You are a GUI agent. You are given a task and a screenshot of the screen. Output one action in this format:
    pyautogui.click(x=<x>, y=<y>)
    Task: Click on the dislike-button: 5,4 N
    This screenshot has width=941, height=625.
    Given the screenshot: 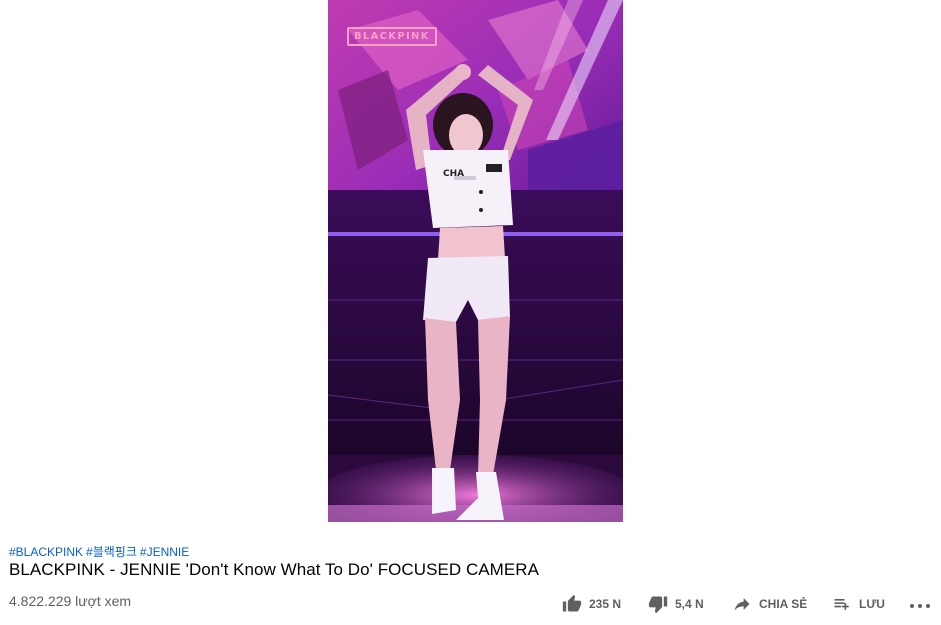 What is the action you would take?
    pyautogui.click(x=676, y=604)
    